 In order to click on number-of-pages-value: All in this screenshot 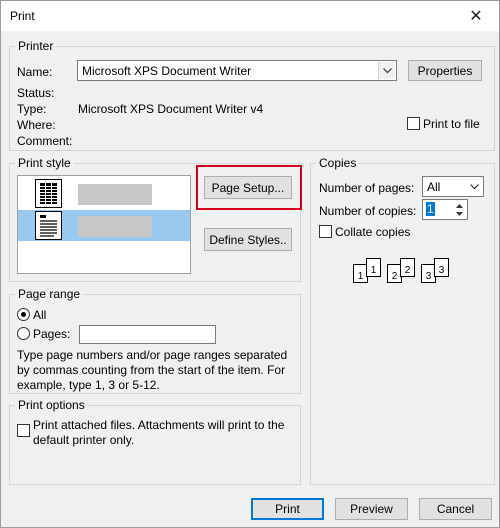, I will do `click(434, 187)`.